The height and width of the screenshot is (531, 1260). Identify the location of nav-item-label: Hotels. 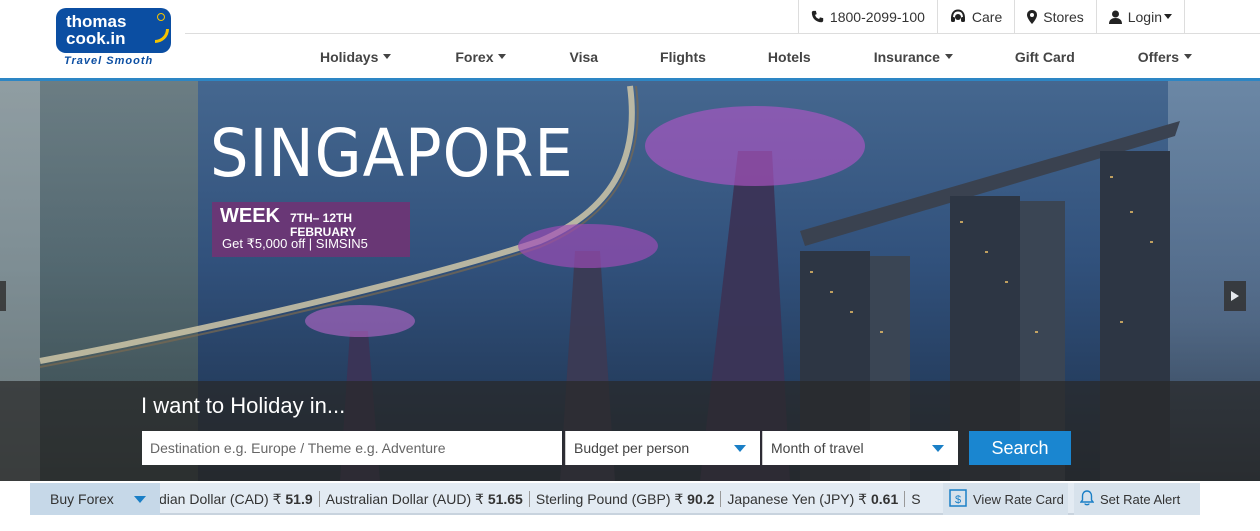
(789, 56).